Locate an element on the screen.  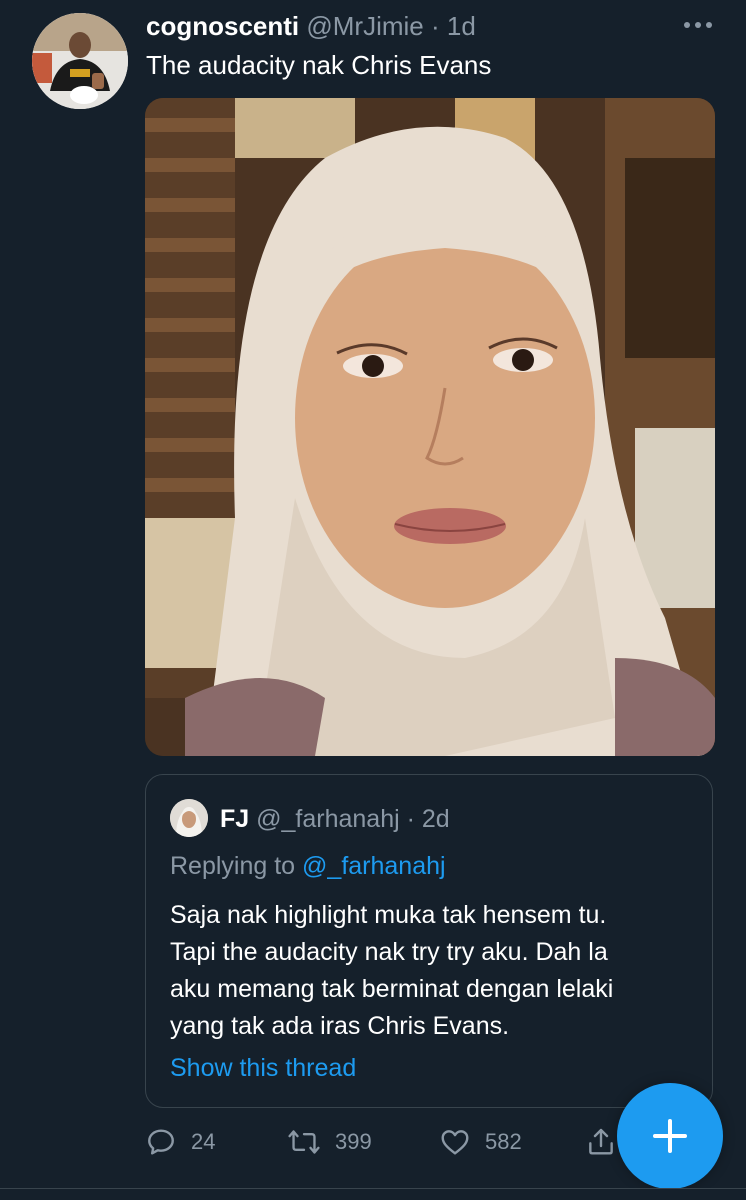
tweet-header: cognoscenti @MrJimie · 1d is located at coordinates (311, 26).